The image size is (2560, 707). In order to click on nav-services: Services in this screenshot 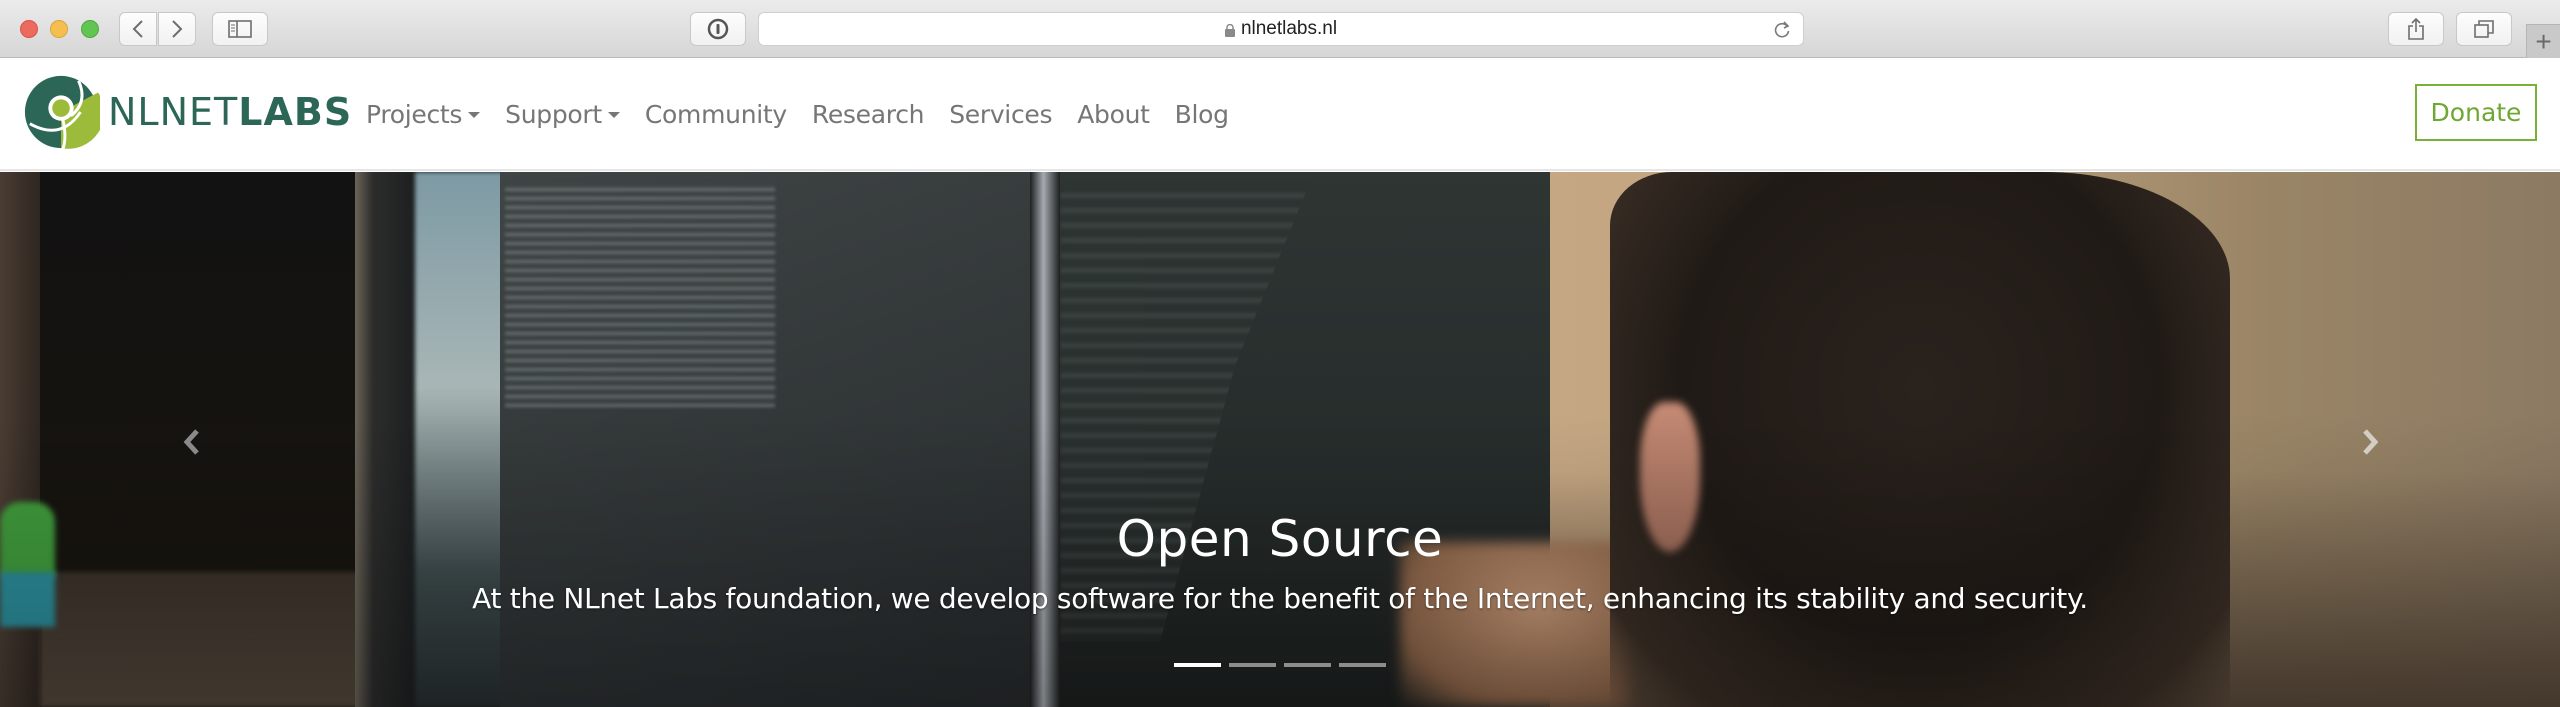, I will do `click(1000, 114)`.